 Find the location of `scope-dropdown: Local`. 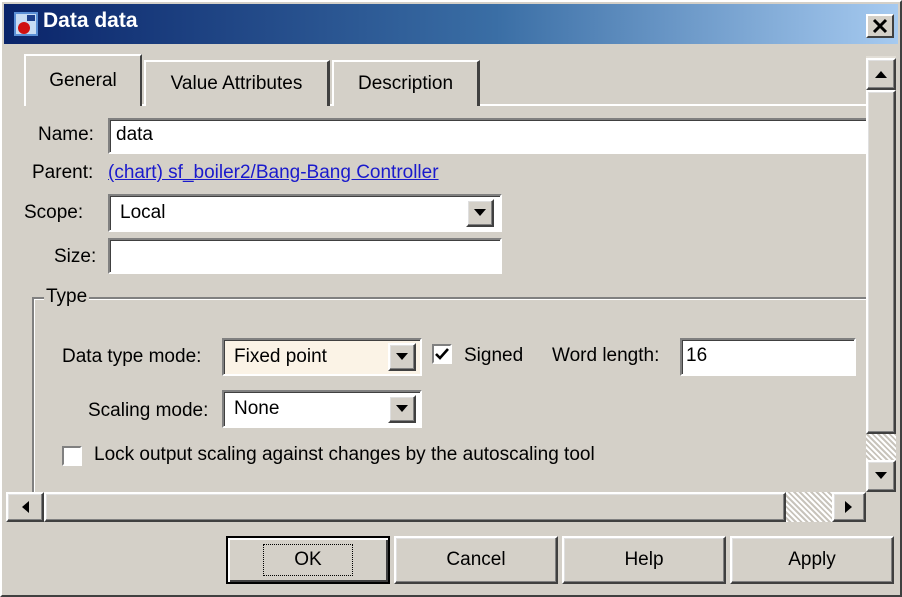

scope-dropdown: Local is located at coordinates (305, 213).